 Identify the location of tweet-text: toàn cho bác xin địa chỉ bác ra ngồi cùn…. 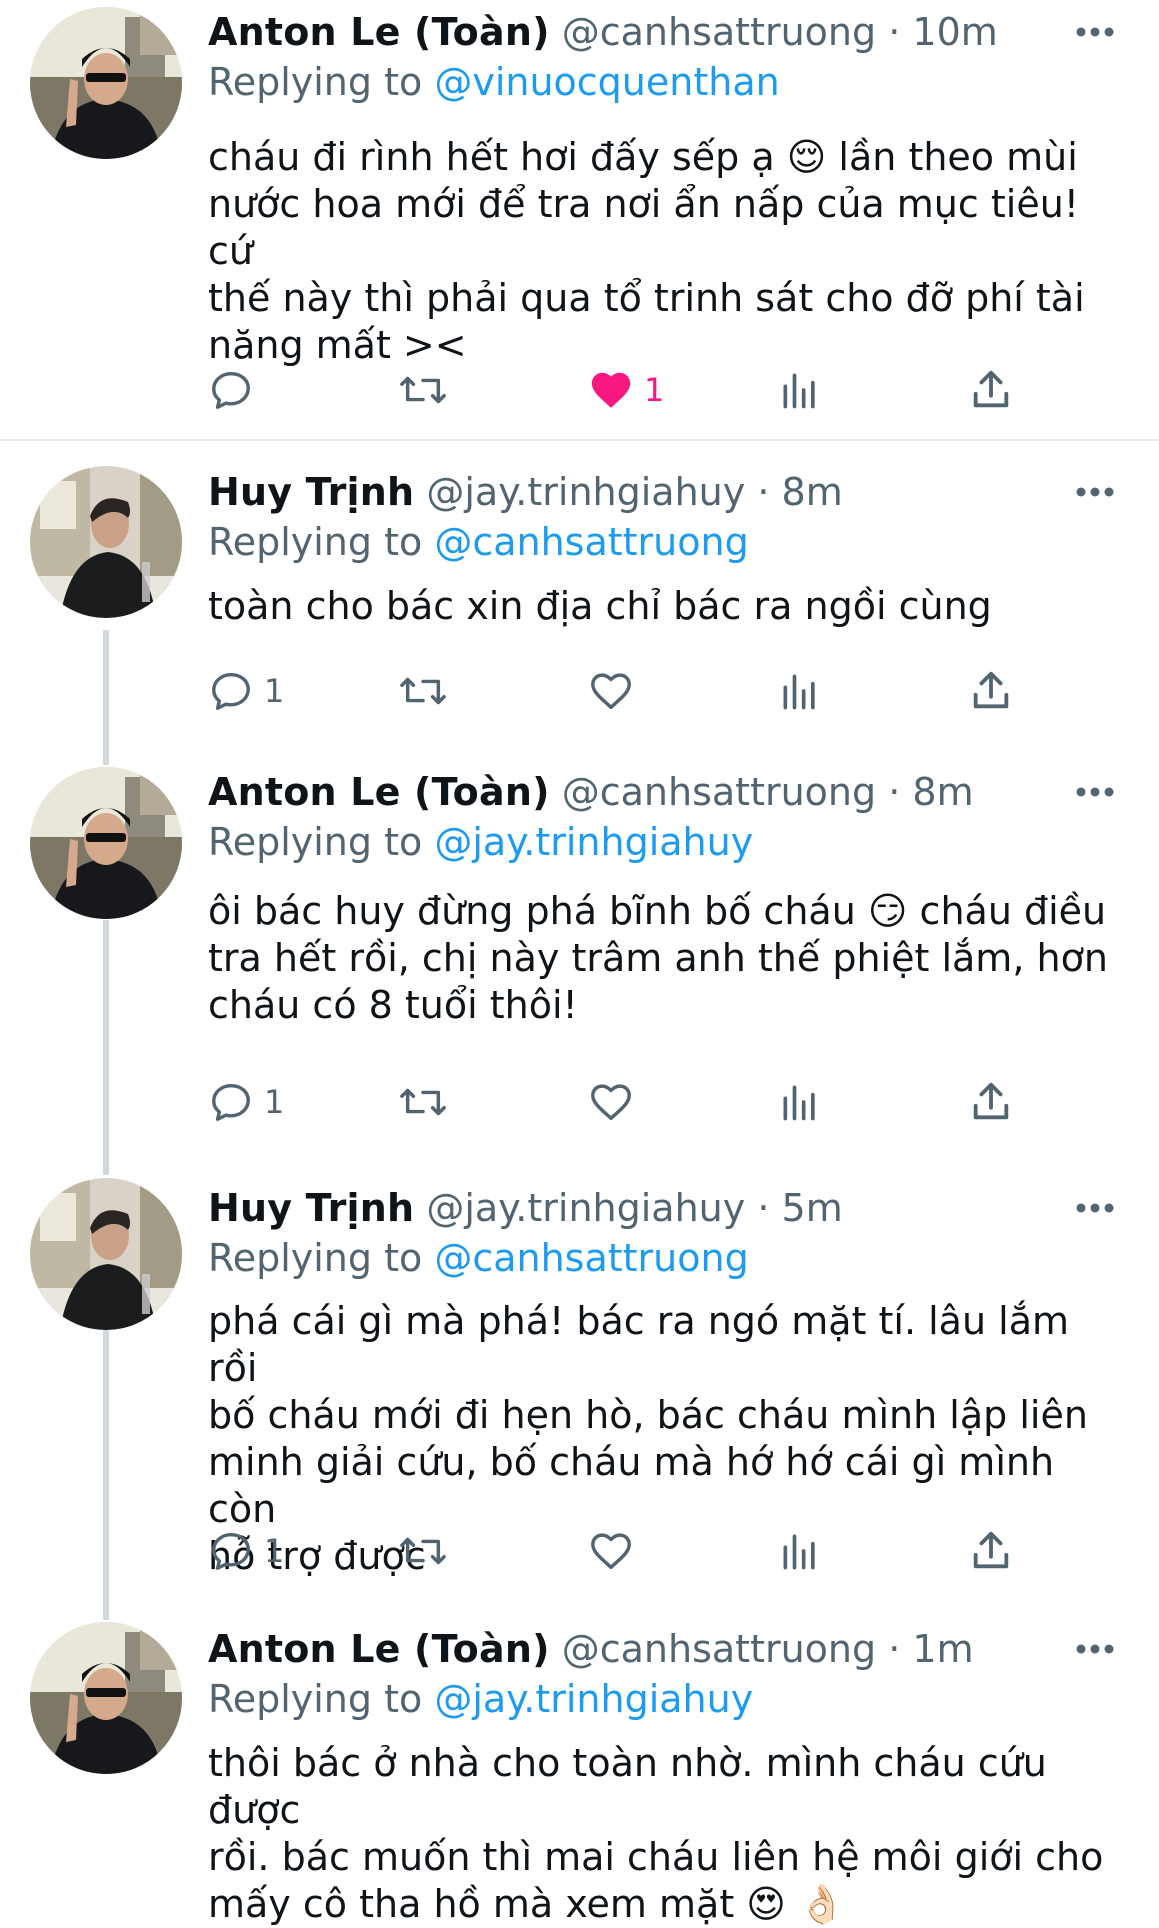
(600, 606).